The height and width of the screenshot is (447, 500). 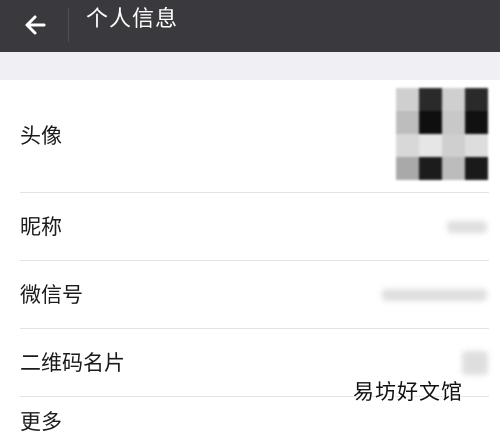 I want to click on row-label-more: 更多, so click(x=41, y=422).